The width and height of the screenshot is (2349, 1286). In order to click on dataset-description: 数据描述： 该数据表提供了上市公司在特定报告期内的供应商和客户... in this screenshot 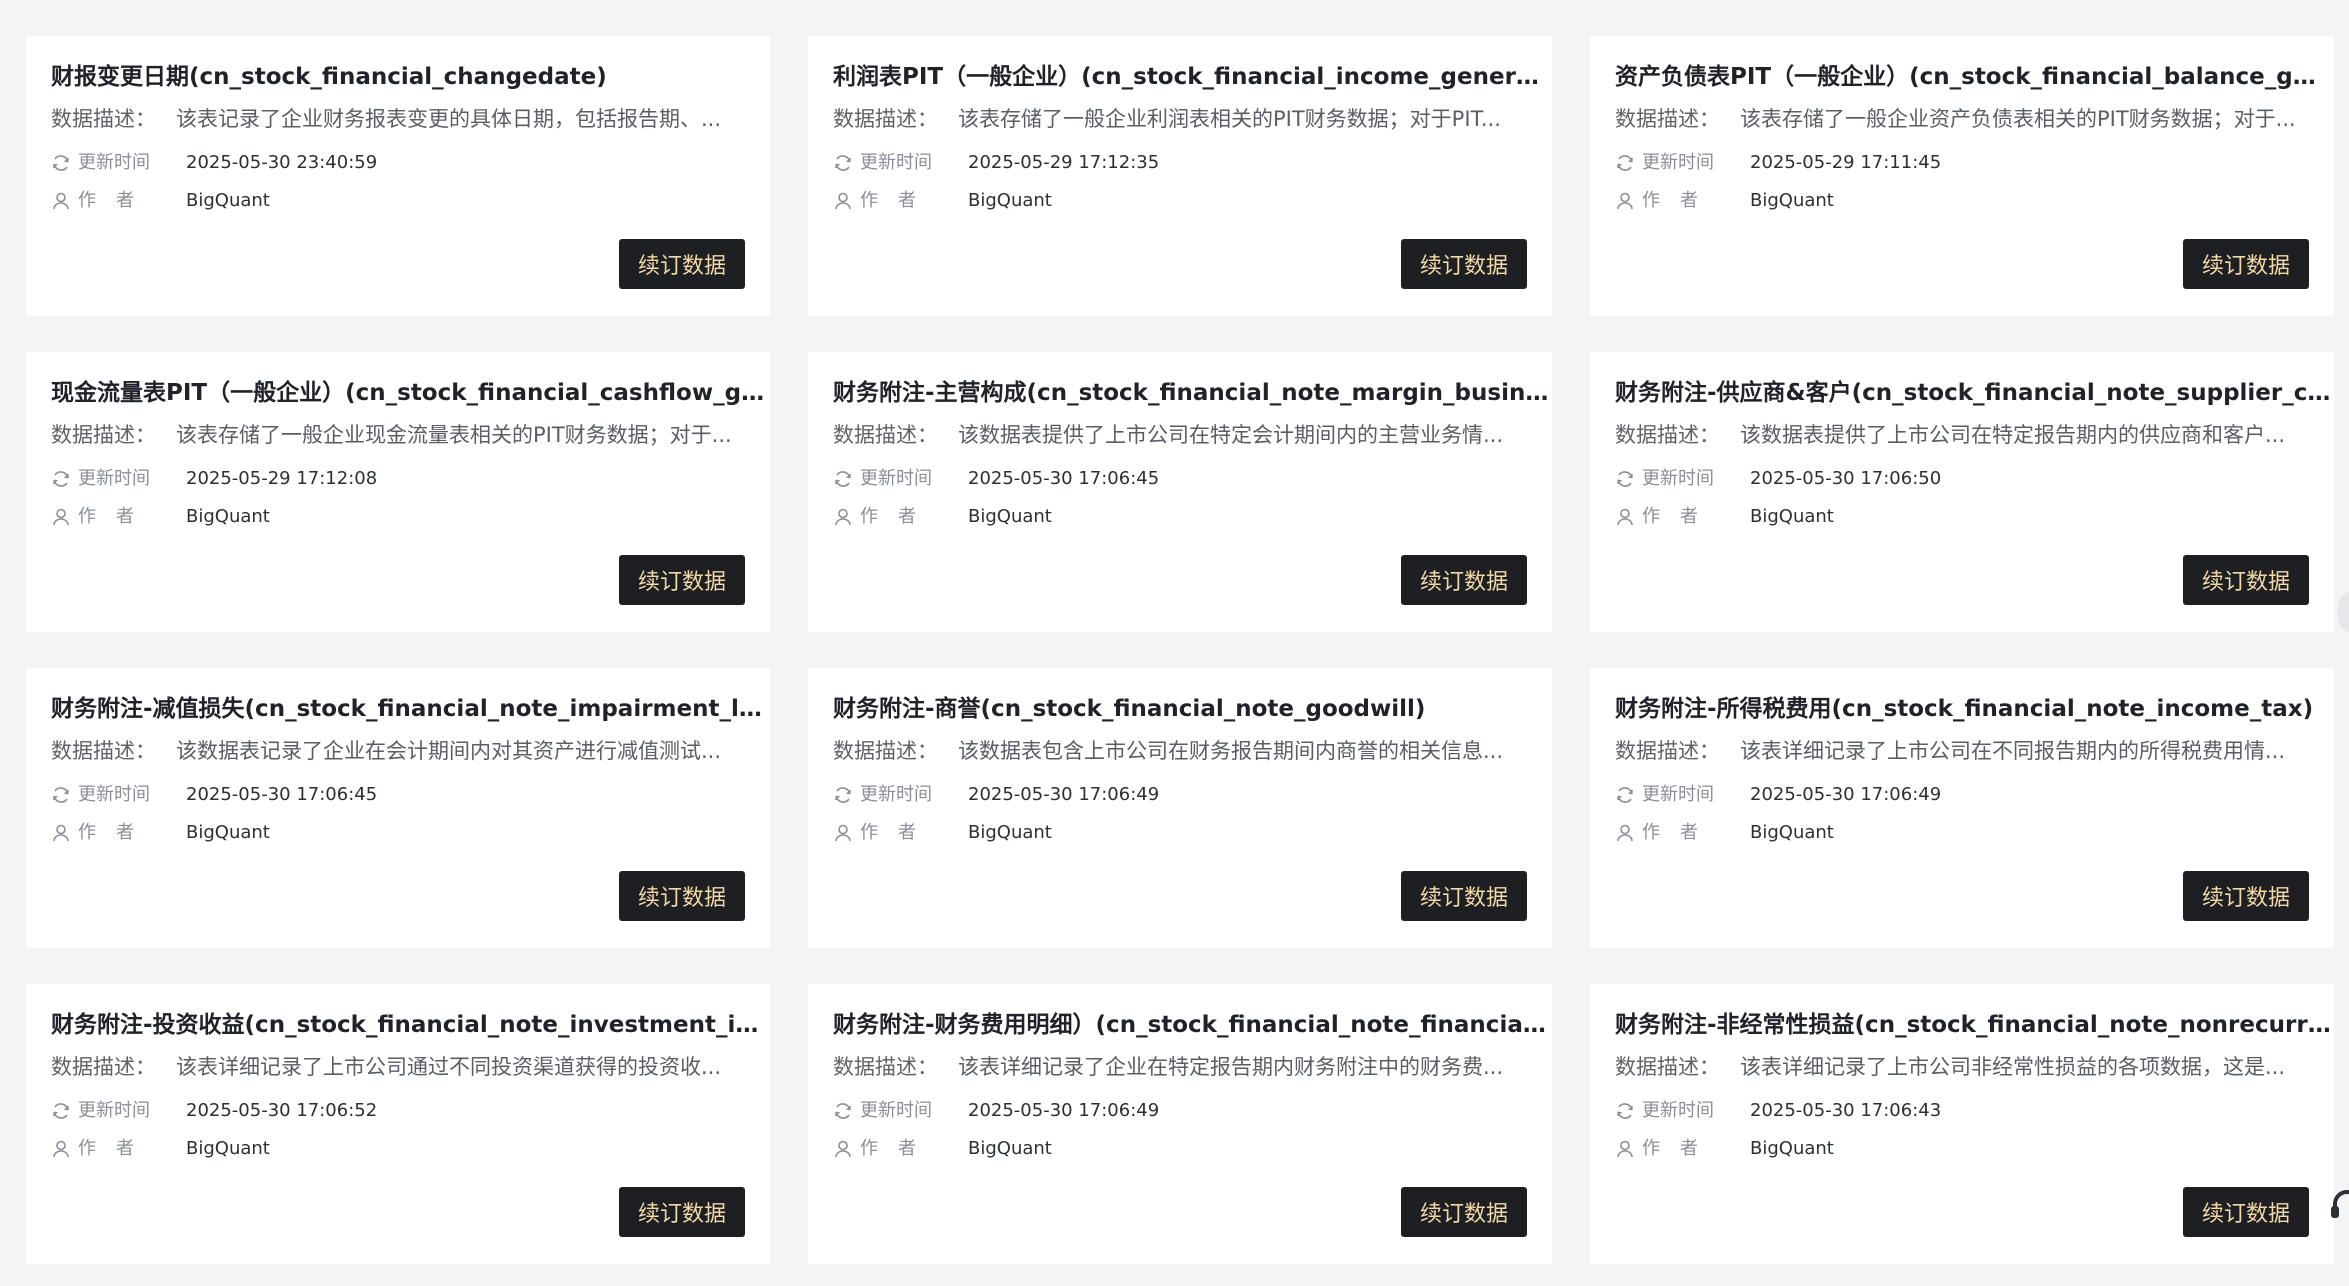, I will do `click(1960, 435)`.